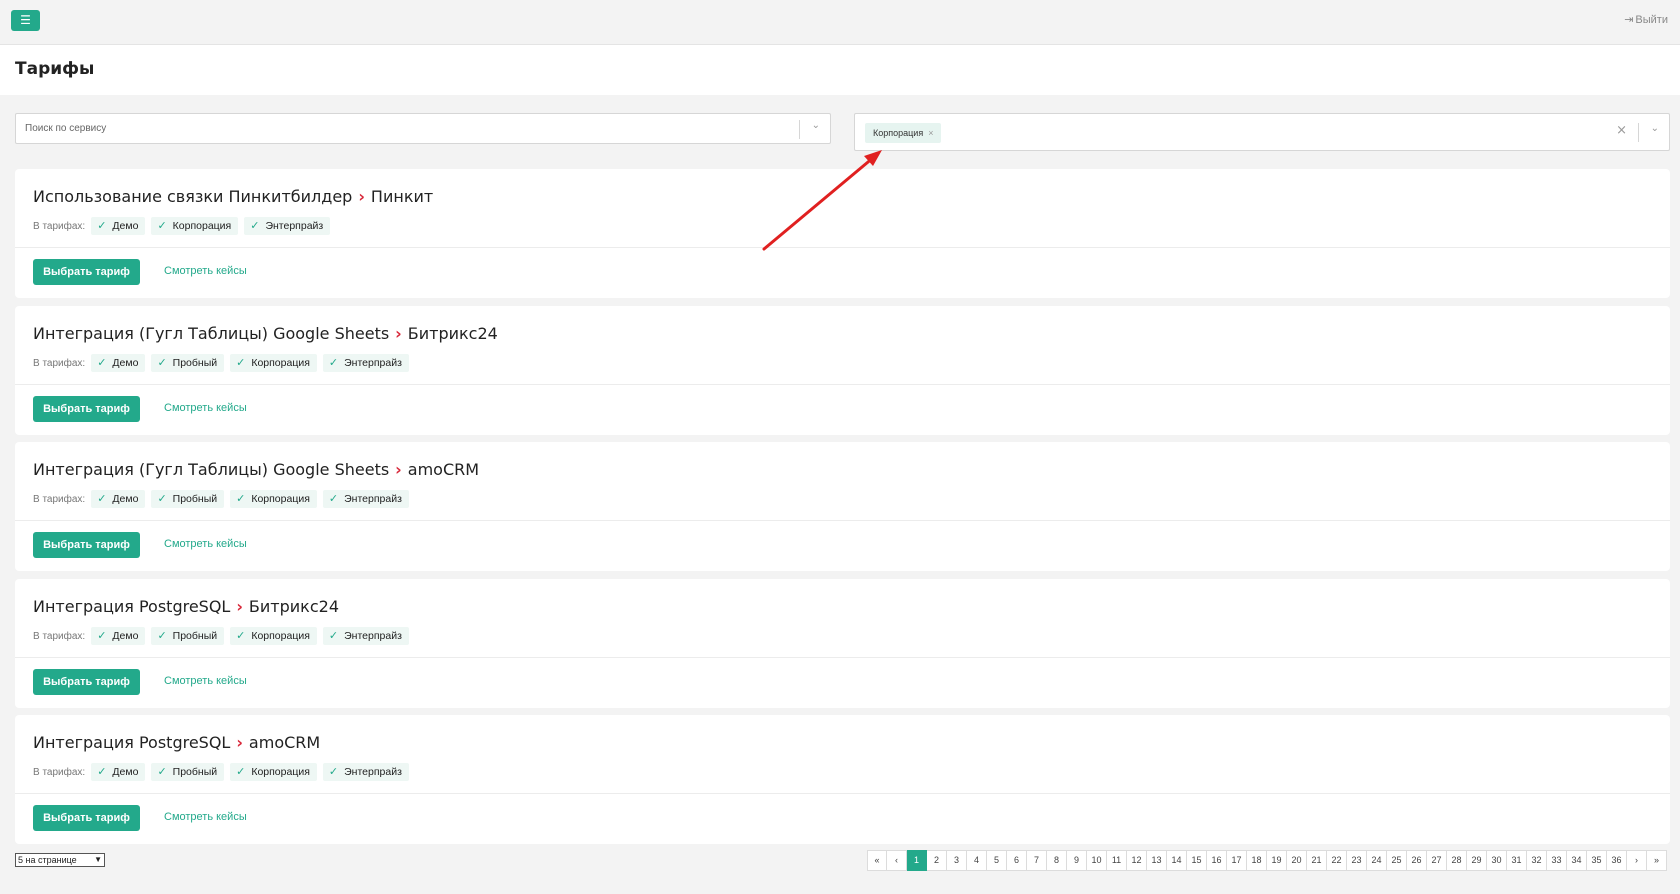 This screenshot has width=1680, height=894. What do you see at coordinates (233, 196) in the screenshot?
I see `card-title: Использование связки Пинкитбилдер › Пинкит` at bounding box center [233, 196].